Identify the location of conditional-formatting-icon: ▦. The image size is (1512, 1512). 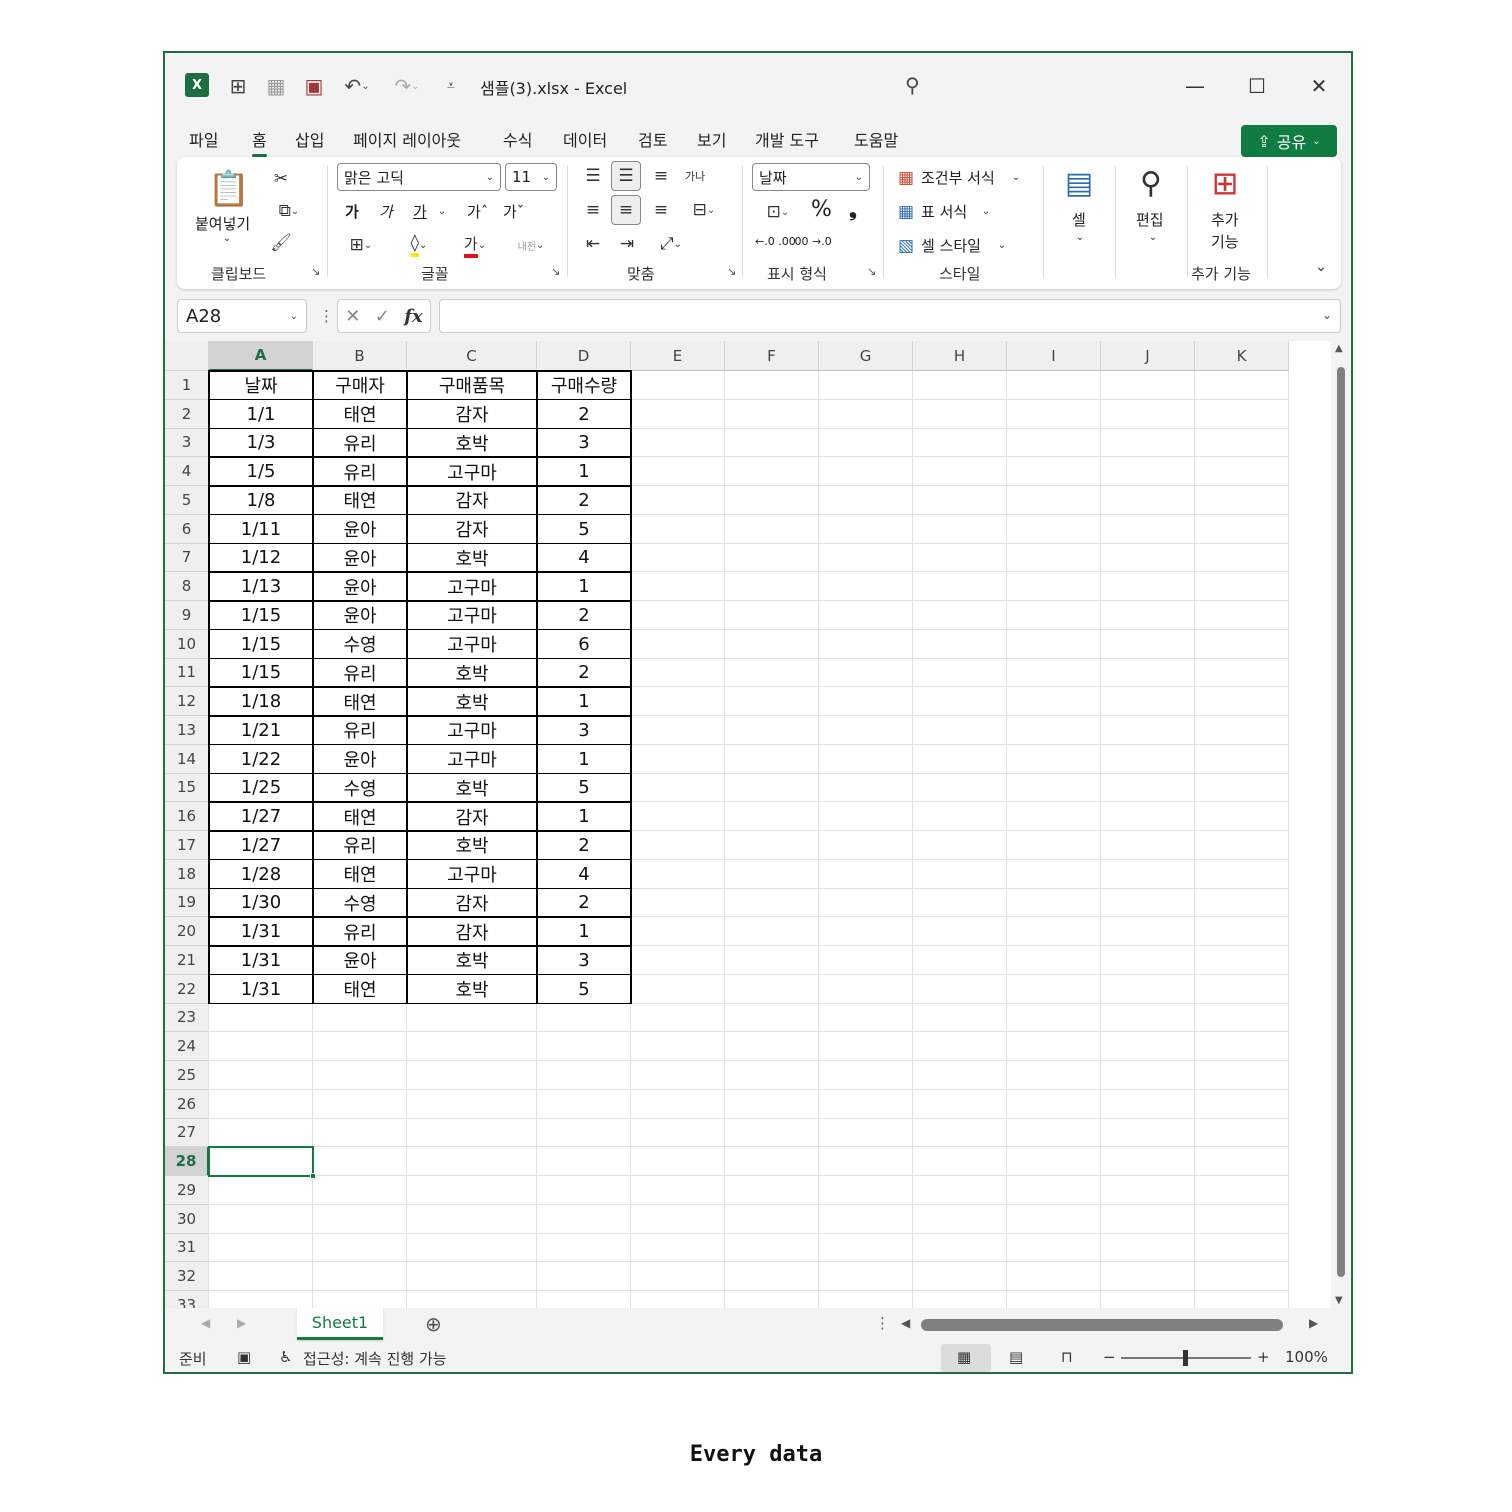
(906, 178).